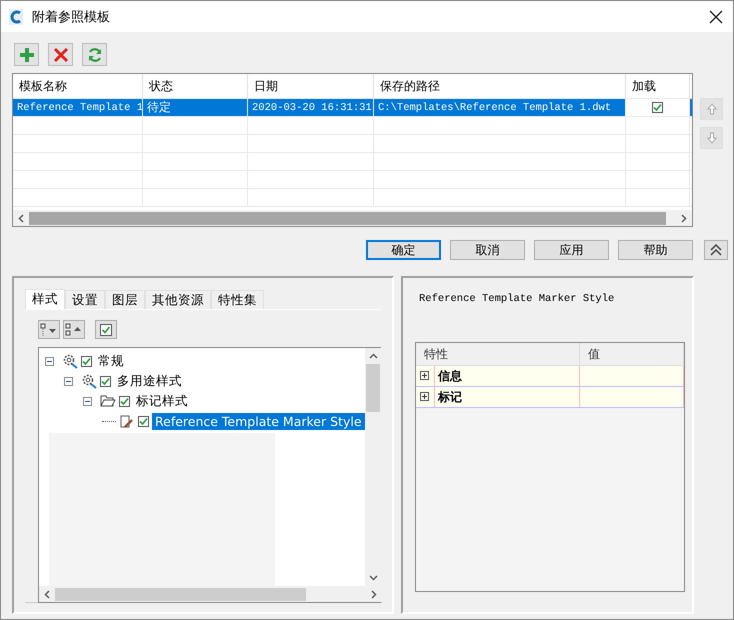 The height and width of the screenshot is (620, 734). Describe the element at coordinates (517, 299) in the screenshot. I see `style-name: Reference Template Marker Style` at that location.